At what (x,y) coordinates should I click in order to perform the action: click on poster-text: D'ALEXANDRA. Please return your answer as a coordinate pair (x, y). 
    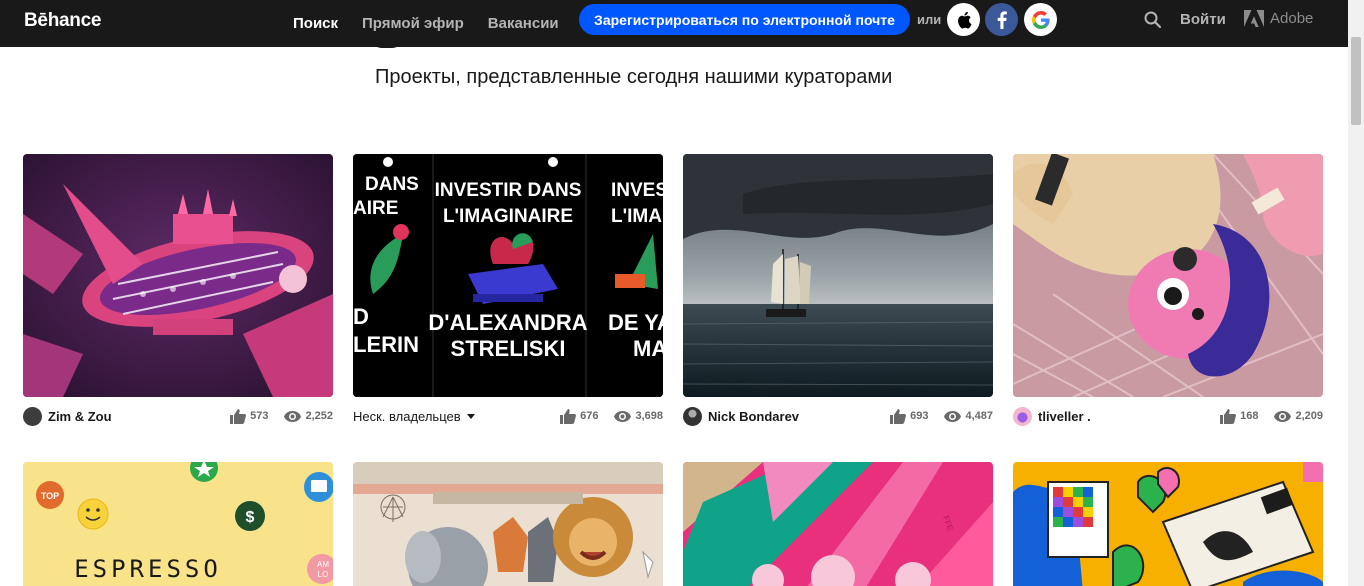
    Looking at the image, I should click on (507, 322).